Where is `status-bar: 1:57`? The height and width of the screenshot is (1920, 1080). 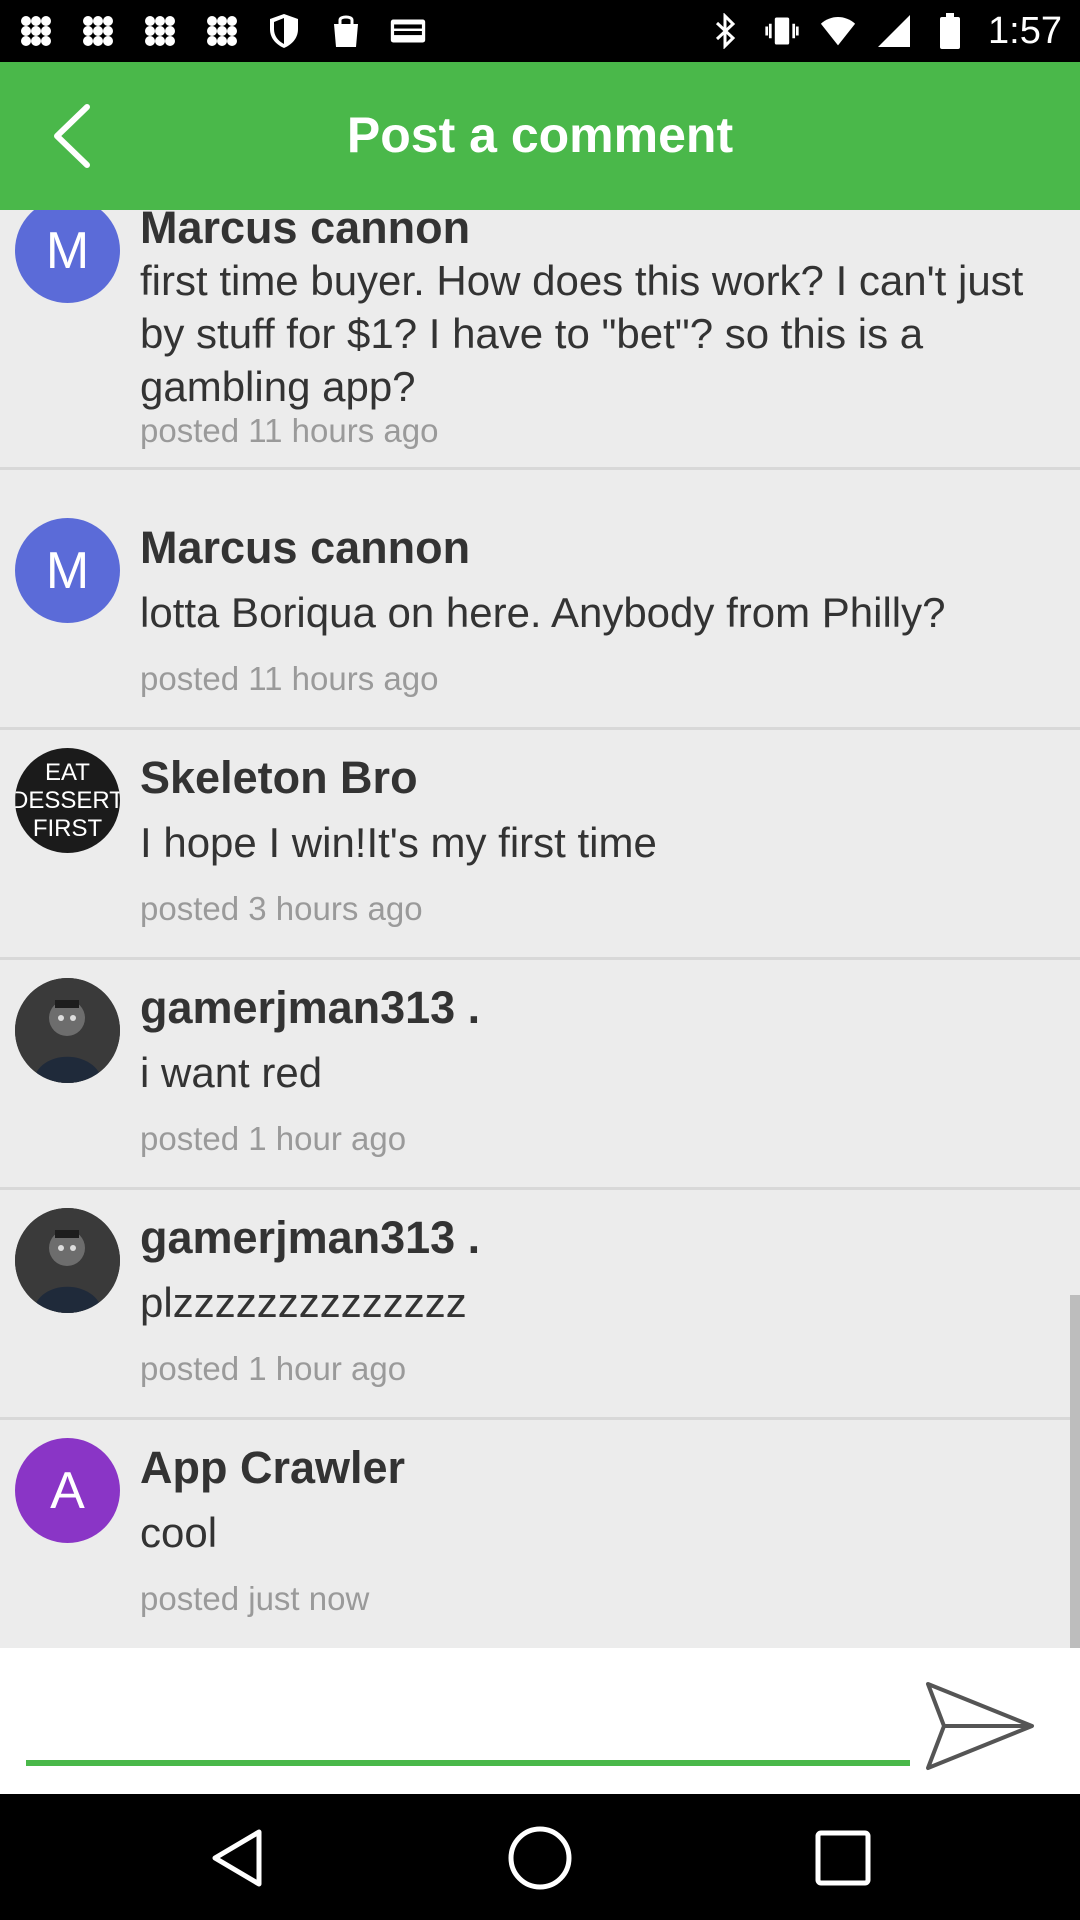 status-bar: 1:57 is located at coordinates (540, 31).